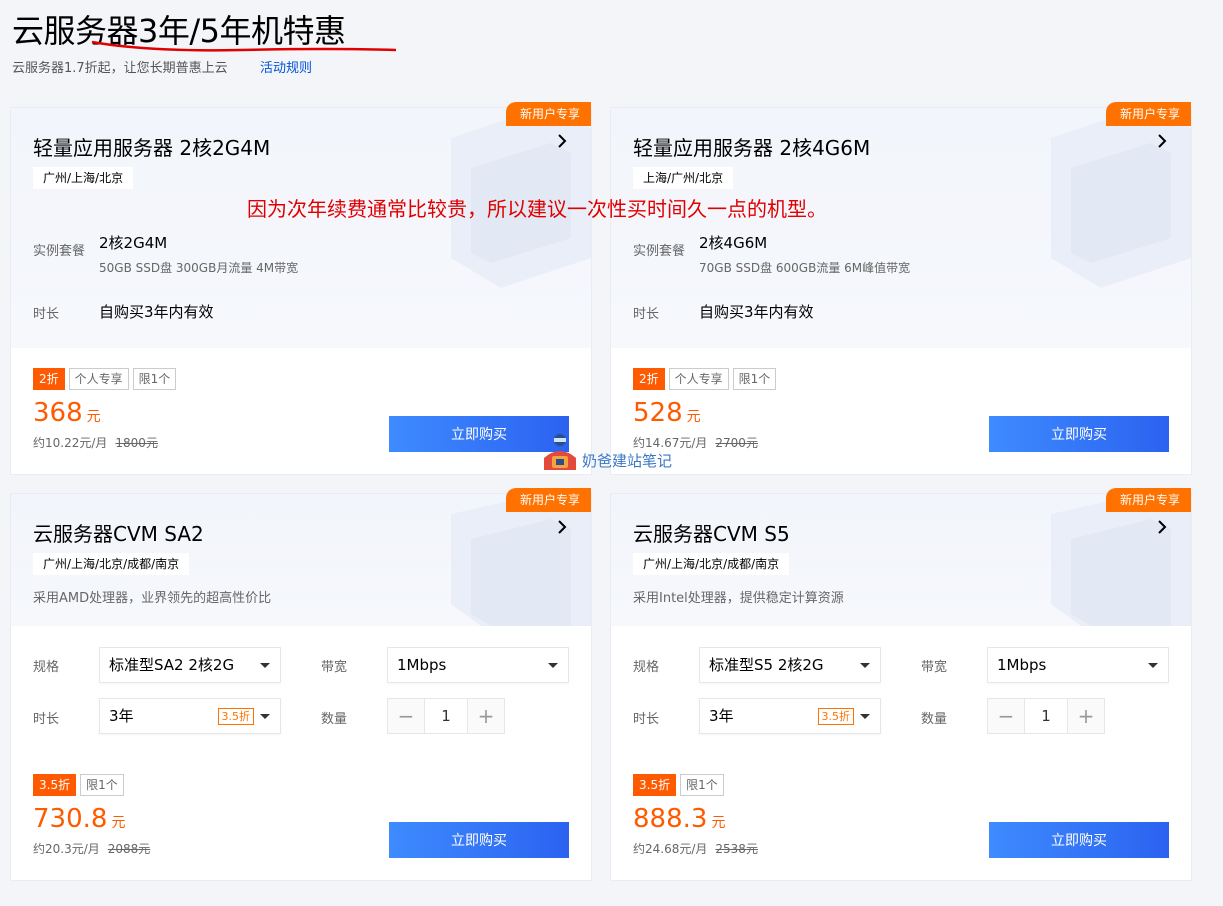 The width and height of the screenshot is (1223, 906). What do you see at coordinates (58, 413) in the screenshot?
I see `price-value: 368` at bounding box center [58, 413].